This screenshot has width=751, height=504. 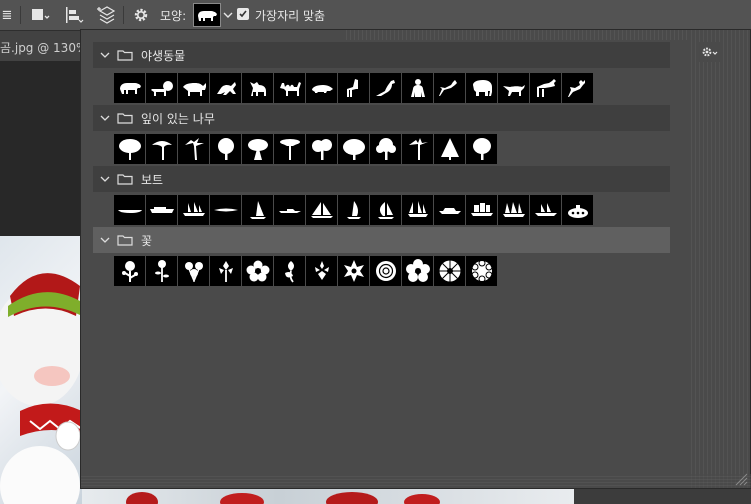 What do you see at coordinates (74, 15) in the screenshot?
I see `path-alignment-button` at bounding box center [74, 15].